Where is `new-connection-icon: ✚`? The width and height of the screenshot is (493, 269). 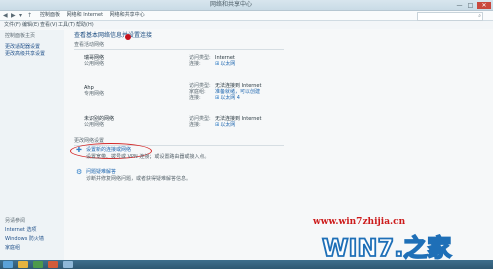 new-connection-icon: ✚ is located at coordinates (79, 150).